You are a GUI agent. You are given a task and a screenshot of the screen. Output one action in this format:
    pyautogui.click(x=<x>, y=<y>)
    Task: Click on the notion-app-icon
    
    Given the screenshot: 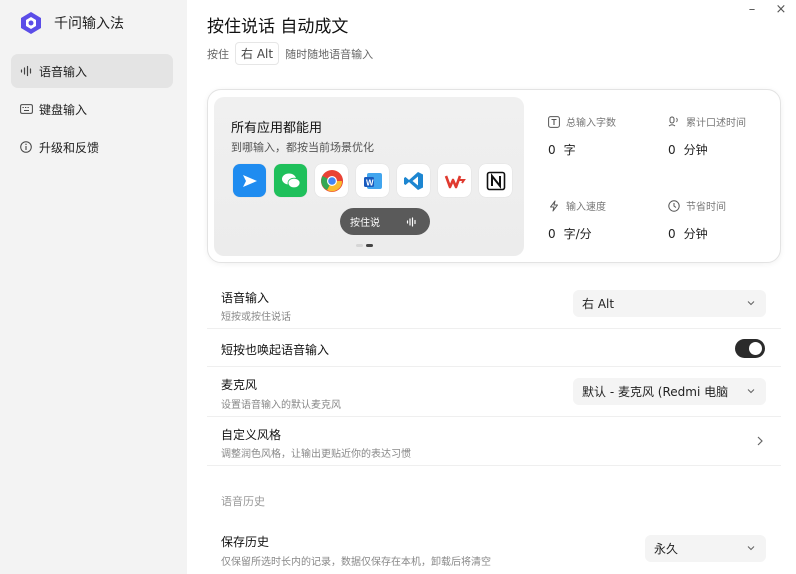 What is the action you would take?
    pyautogui.click(x=495, y=180)
    